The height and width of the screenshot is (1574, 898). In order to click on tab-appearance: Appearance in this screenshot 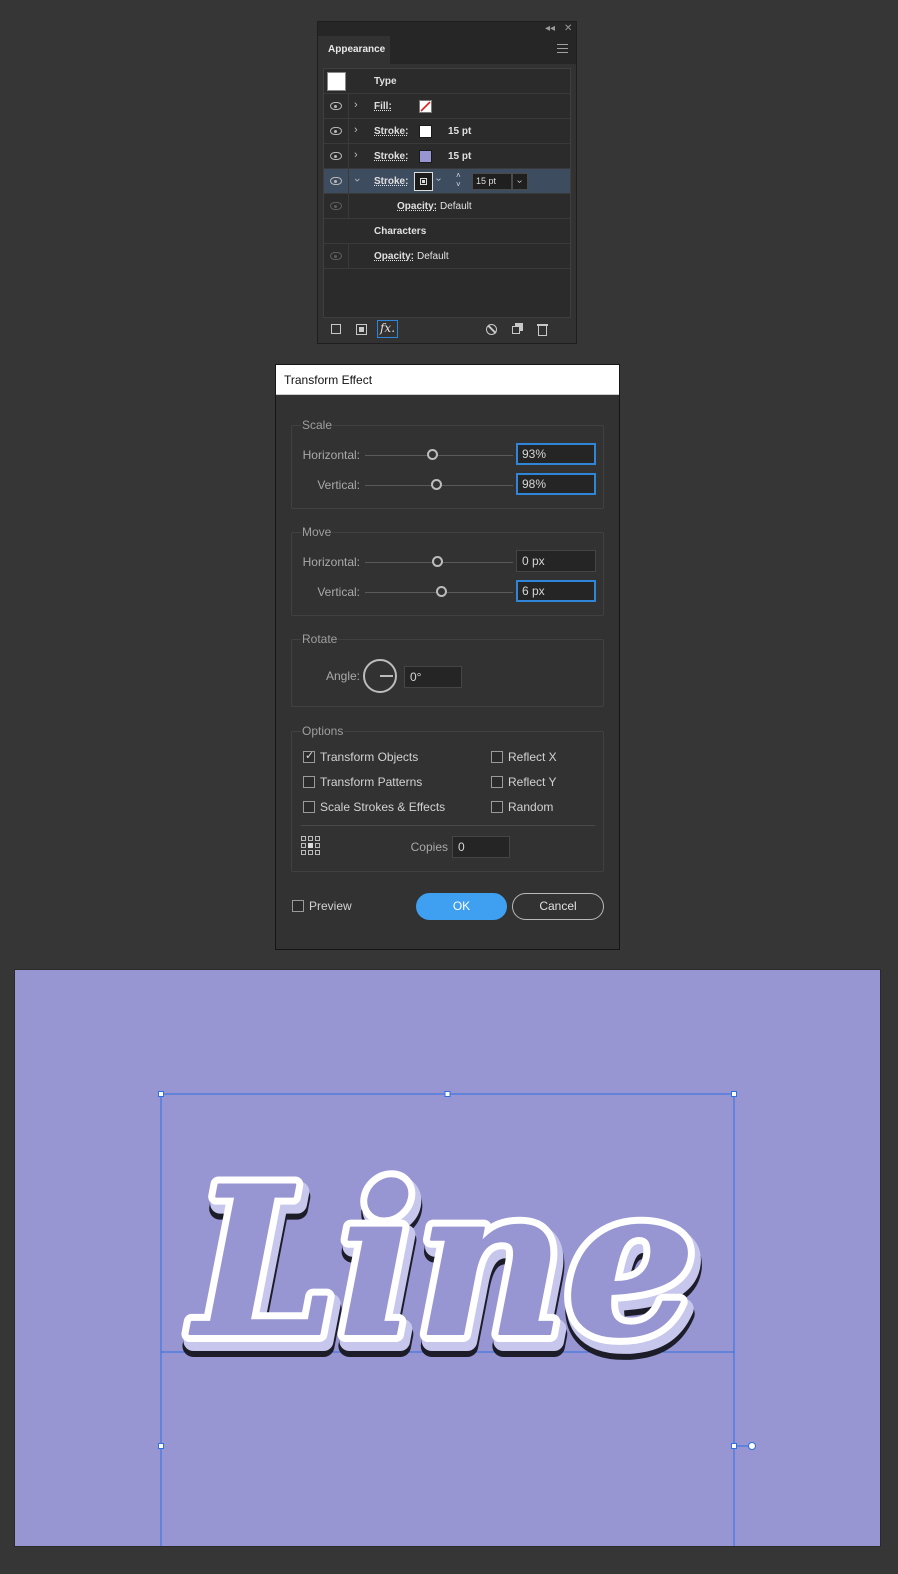, I will do `click(354, 50)`.